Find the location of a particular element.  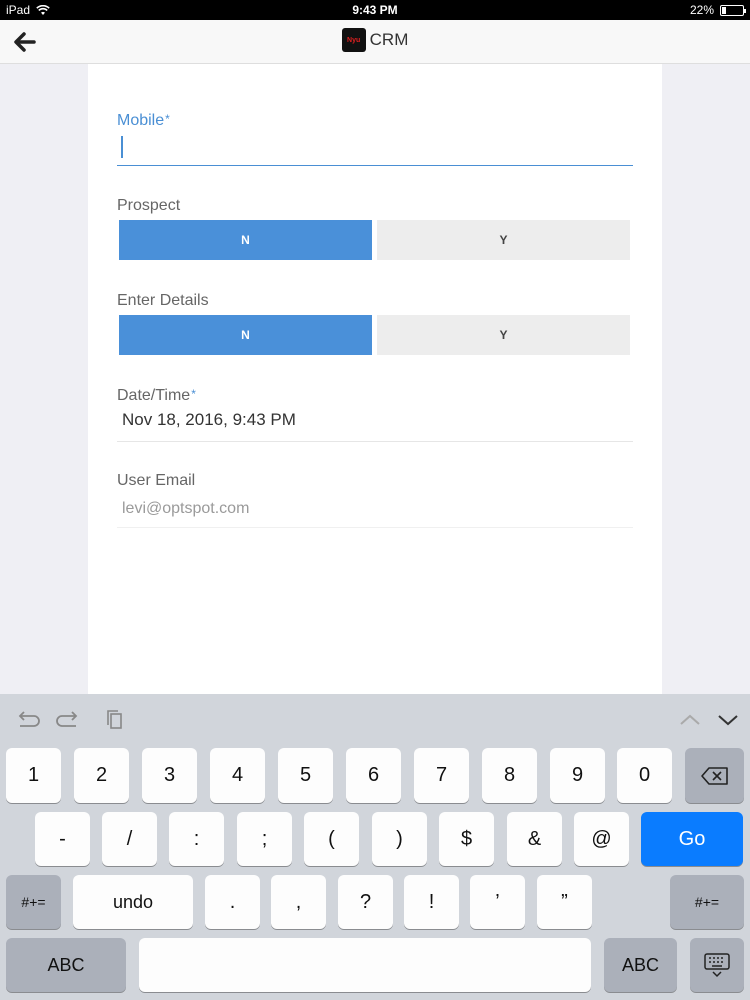

backspace-icon is located at coordinates (714, 775).